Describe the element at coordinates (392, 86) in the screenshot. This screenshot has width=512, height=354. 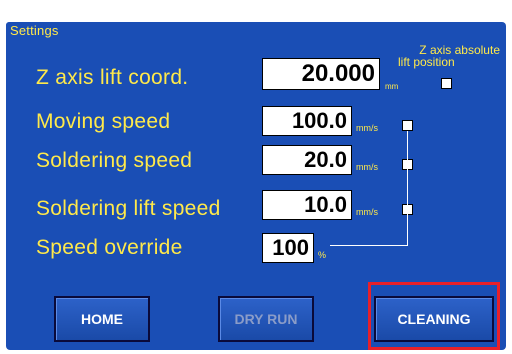
I see `z-axis-lift-coord-unit: mm` at that location.